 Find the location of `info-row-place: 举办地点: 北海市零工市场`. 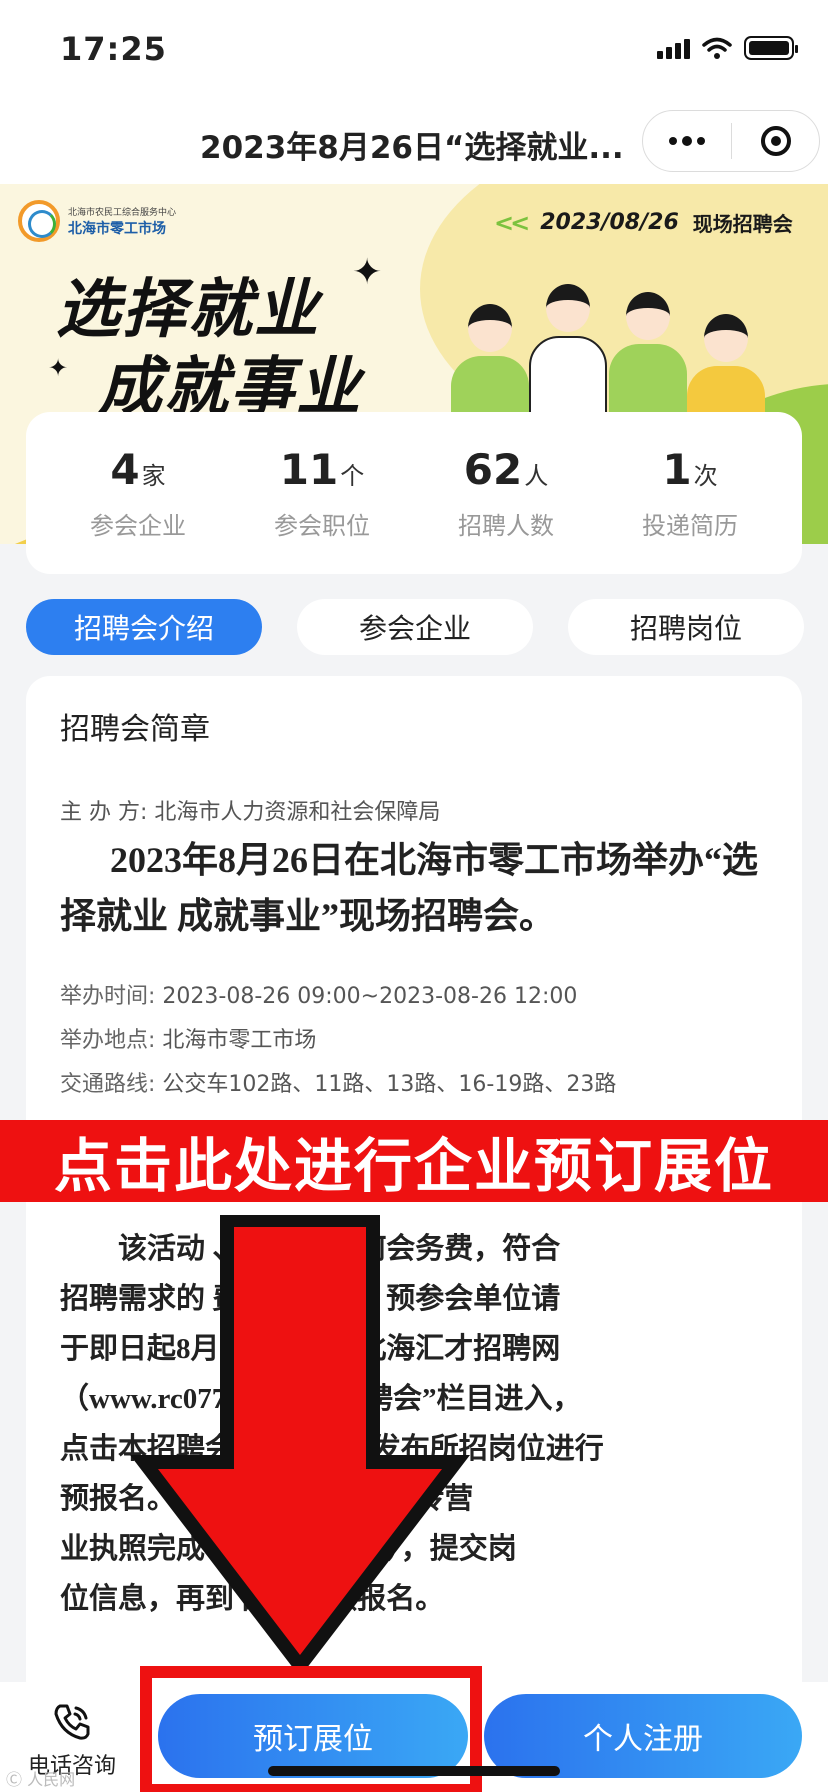

info-row-place: 举办地点: 北海市零工市场 is located at coordinates (188, 1038).